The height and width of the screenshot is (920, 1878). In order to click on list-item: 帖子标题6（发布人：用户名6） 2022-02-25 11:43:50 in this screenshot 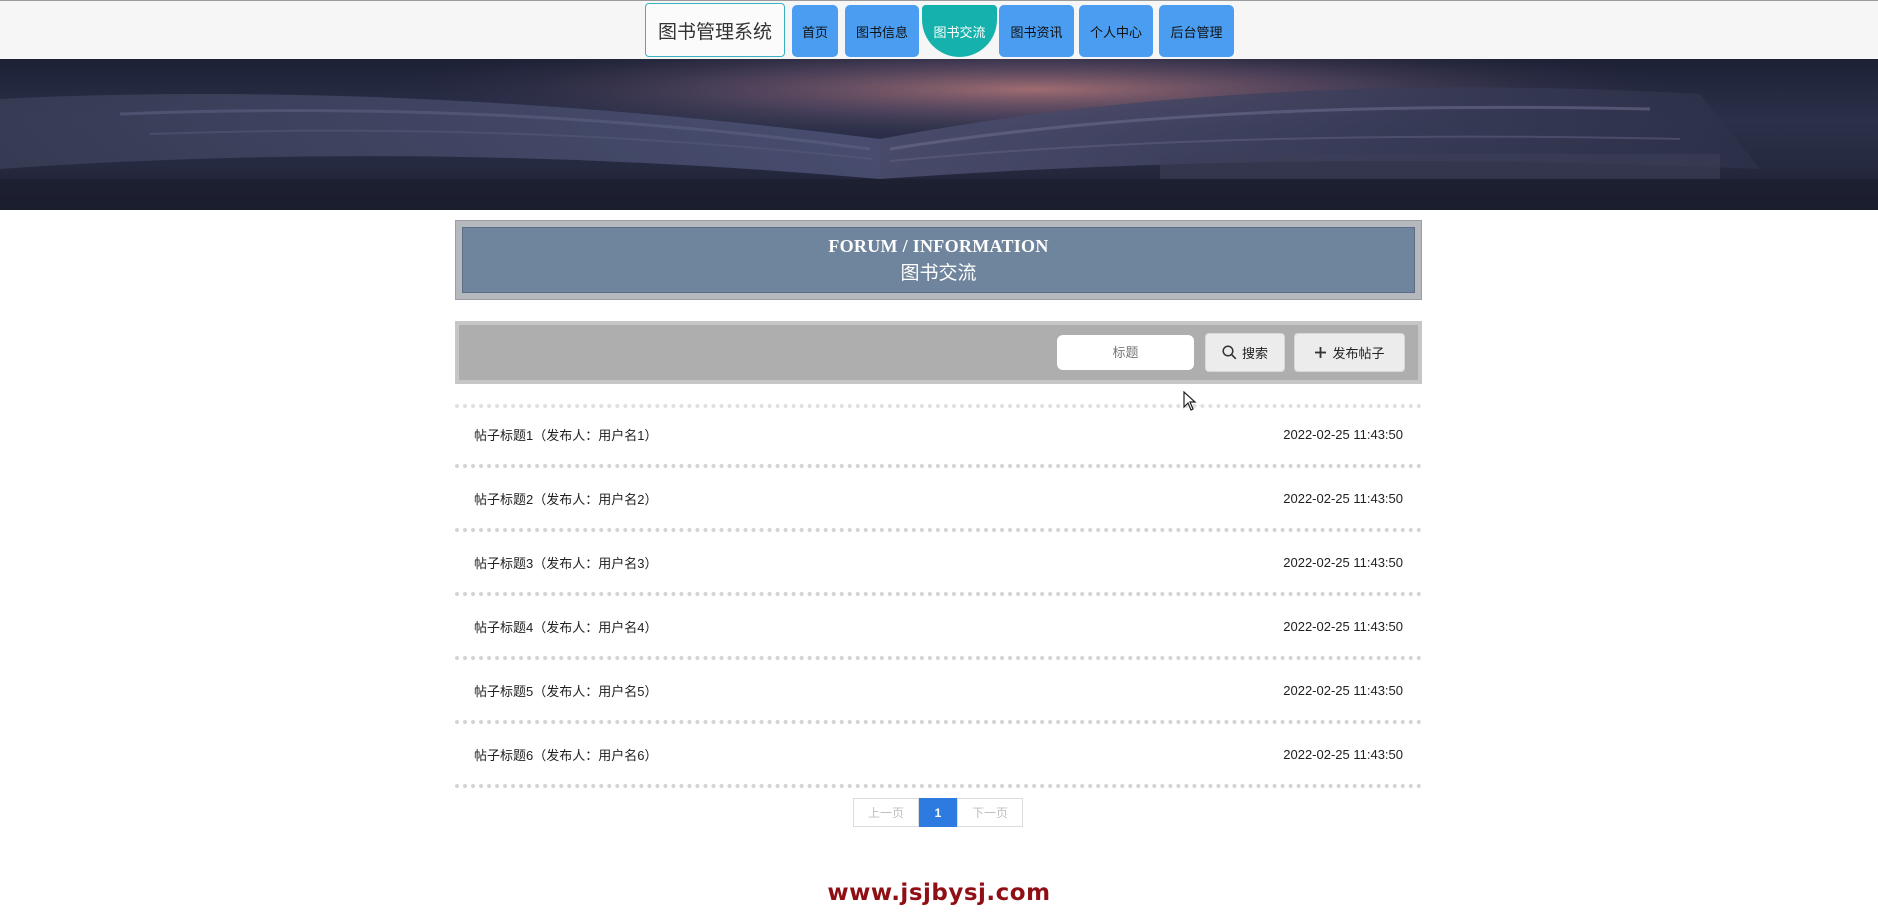, I will do `click(938, 756)`.